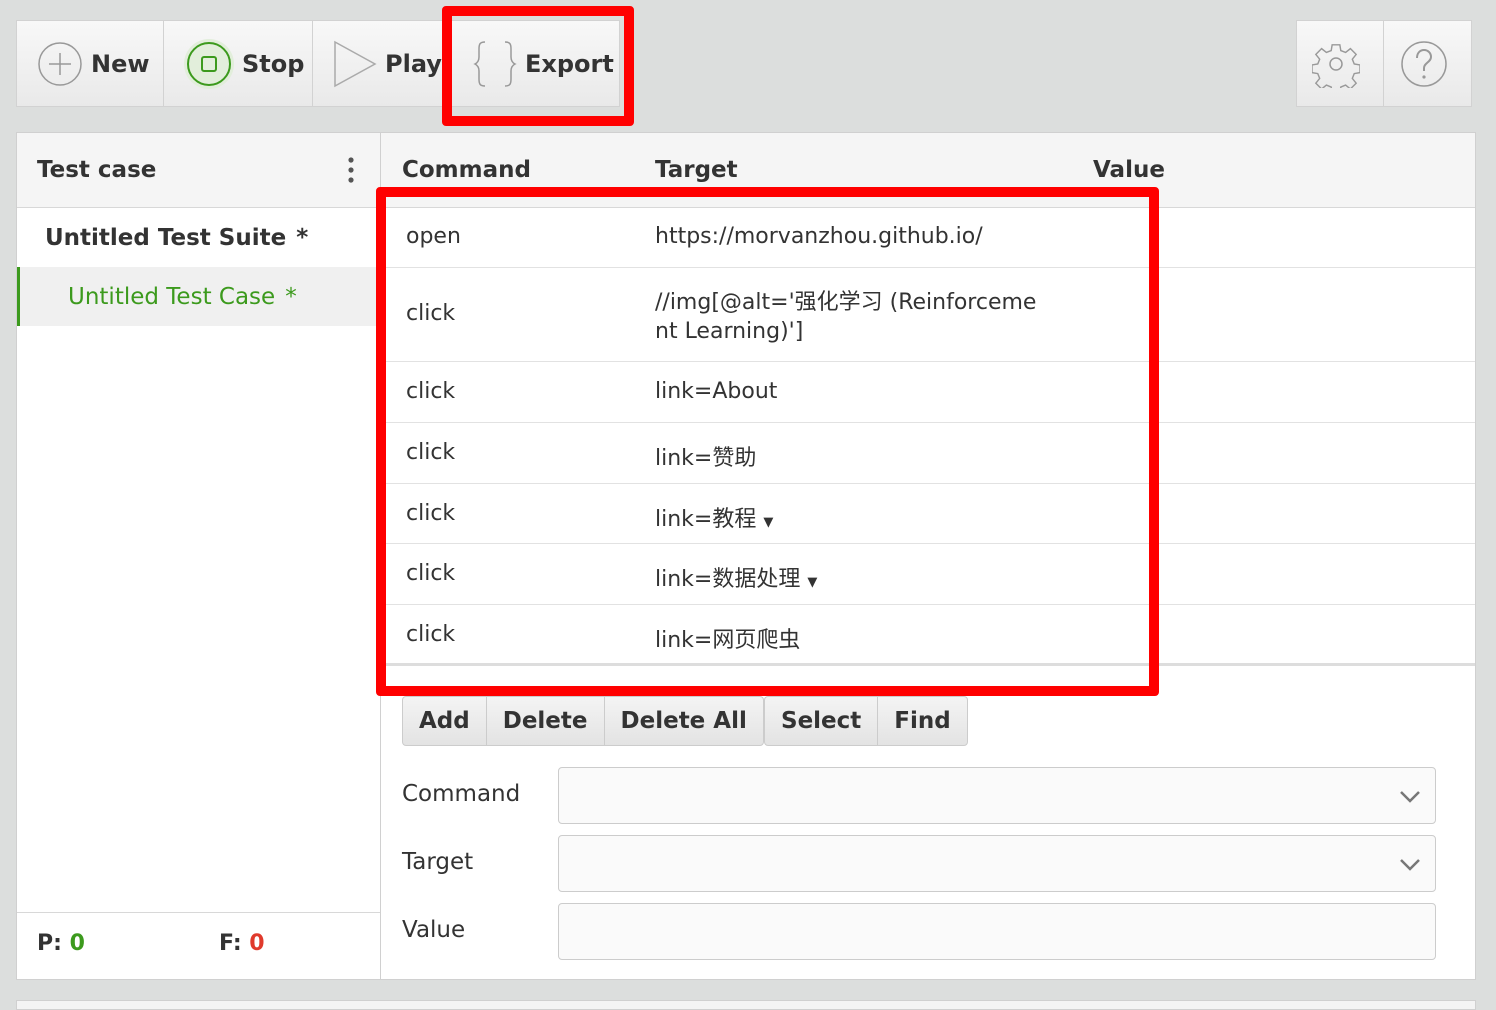 Image resolution: width=1496 pixels, height=1010 pixels. I want to click on play-icon, so click(355, 63).